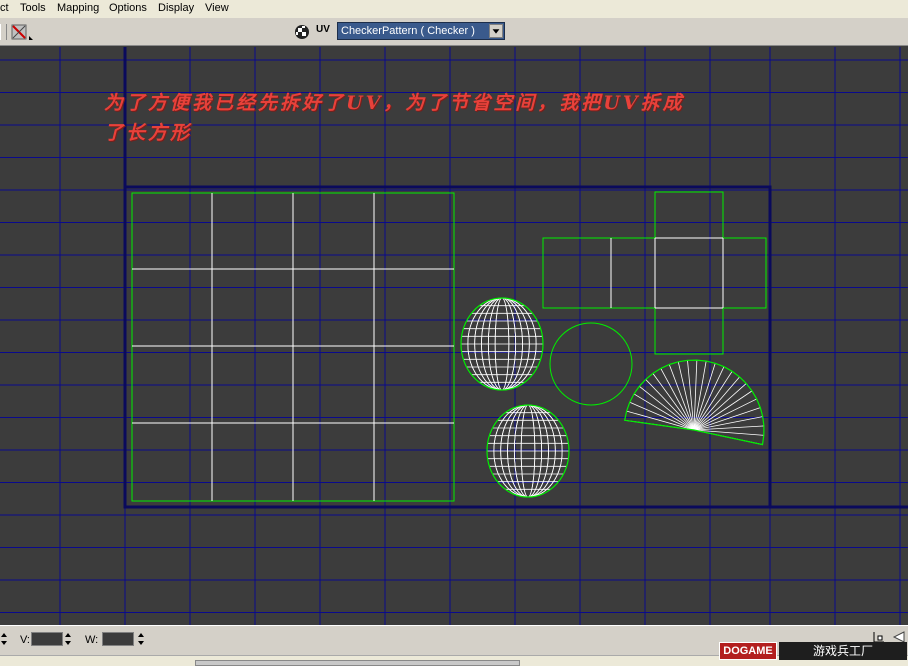 The width and height of the screenshot is (908, 666). What do you see at coordinates (454, 9) in the screenshot?
I see `menu-bar: ct Tools Mapping Options Display View` at bounding box center [454, 9].